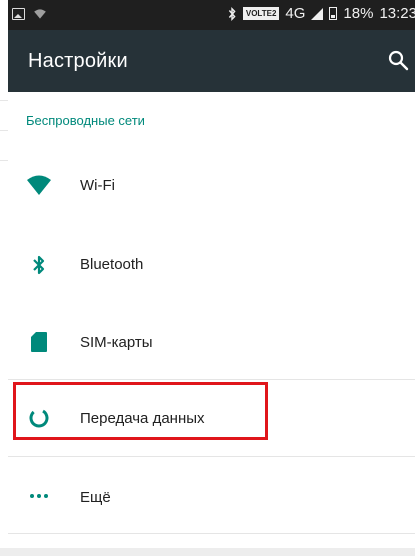 The image size is (415, 556). I want to click on settings-item-bluetooth: Bluetooth, so click(211, 265).